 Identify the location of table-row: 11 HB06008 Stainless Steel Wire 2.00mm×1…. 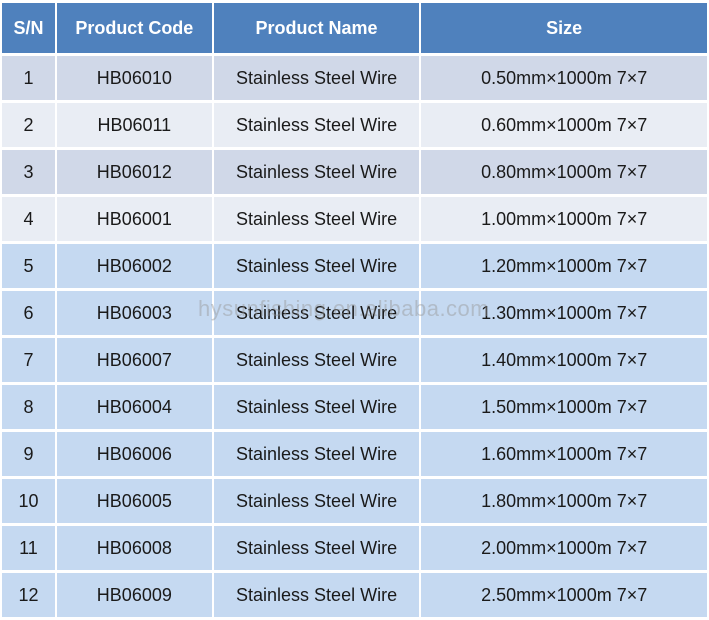
(354, 548).